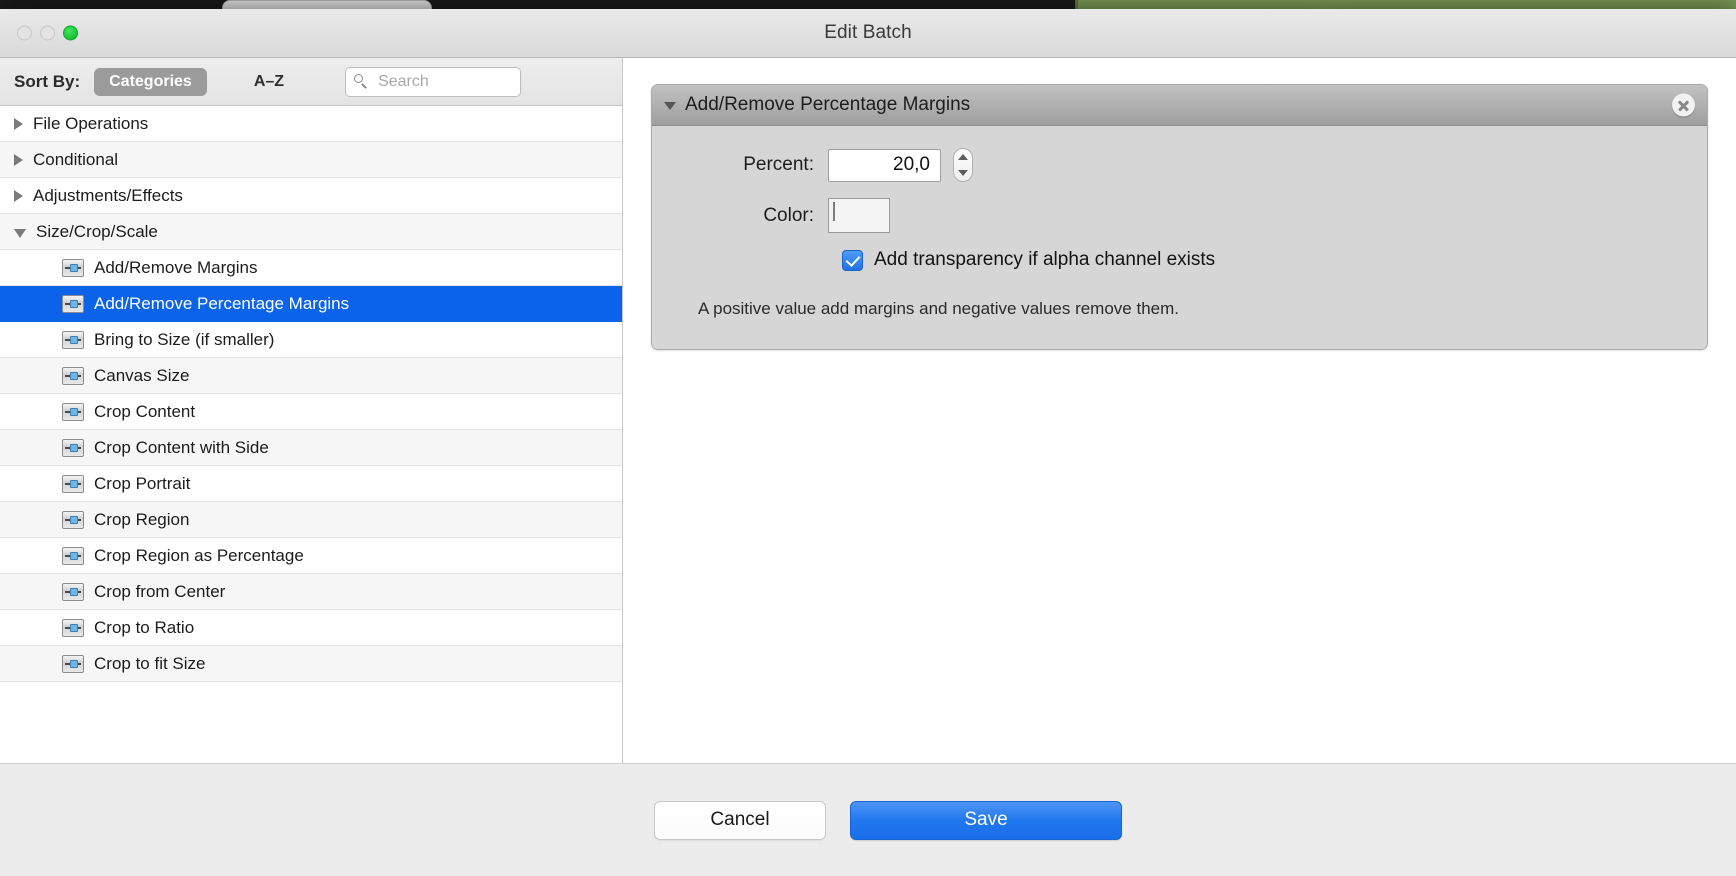 This screenshot has width=1736, height=876. What do you see at coordinates (311, 268) in the screenshot?
I see `list-item-add-remove-margins: Add/Remove Margins` at bounding box center [311, 268].